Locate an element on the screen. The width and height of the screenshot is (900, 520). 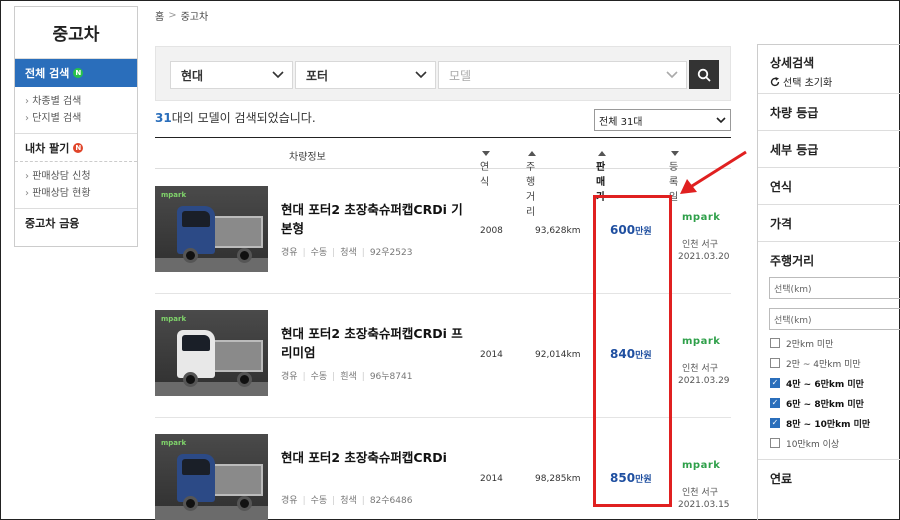
maker-select: 현대 is located at coordinates (231, 75).